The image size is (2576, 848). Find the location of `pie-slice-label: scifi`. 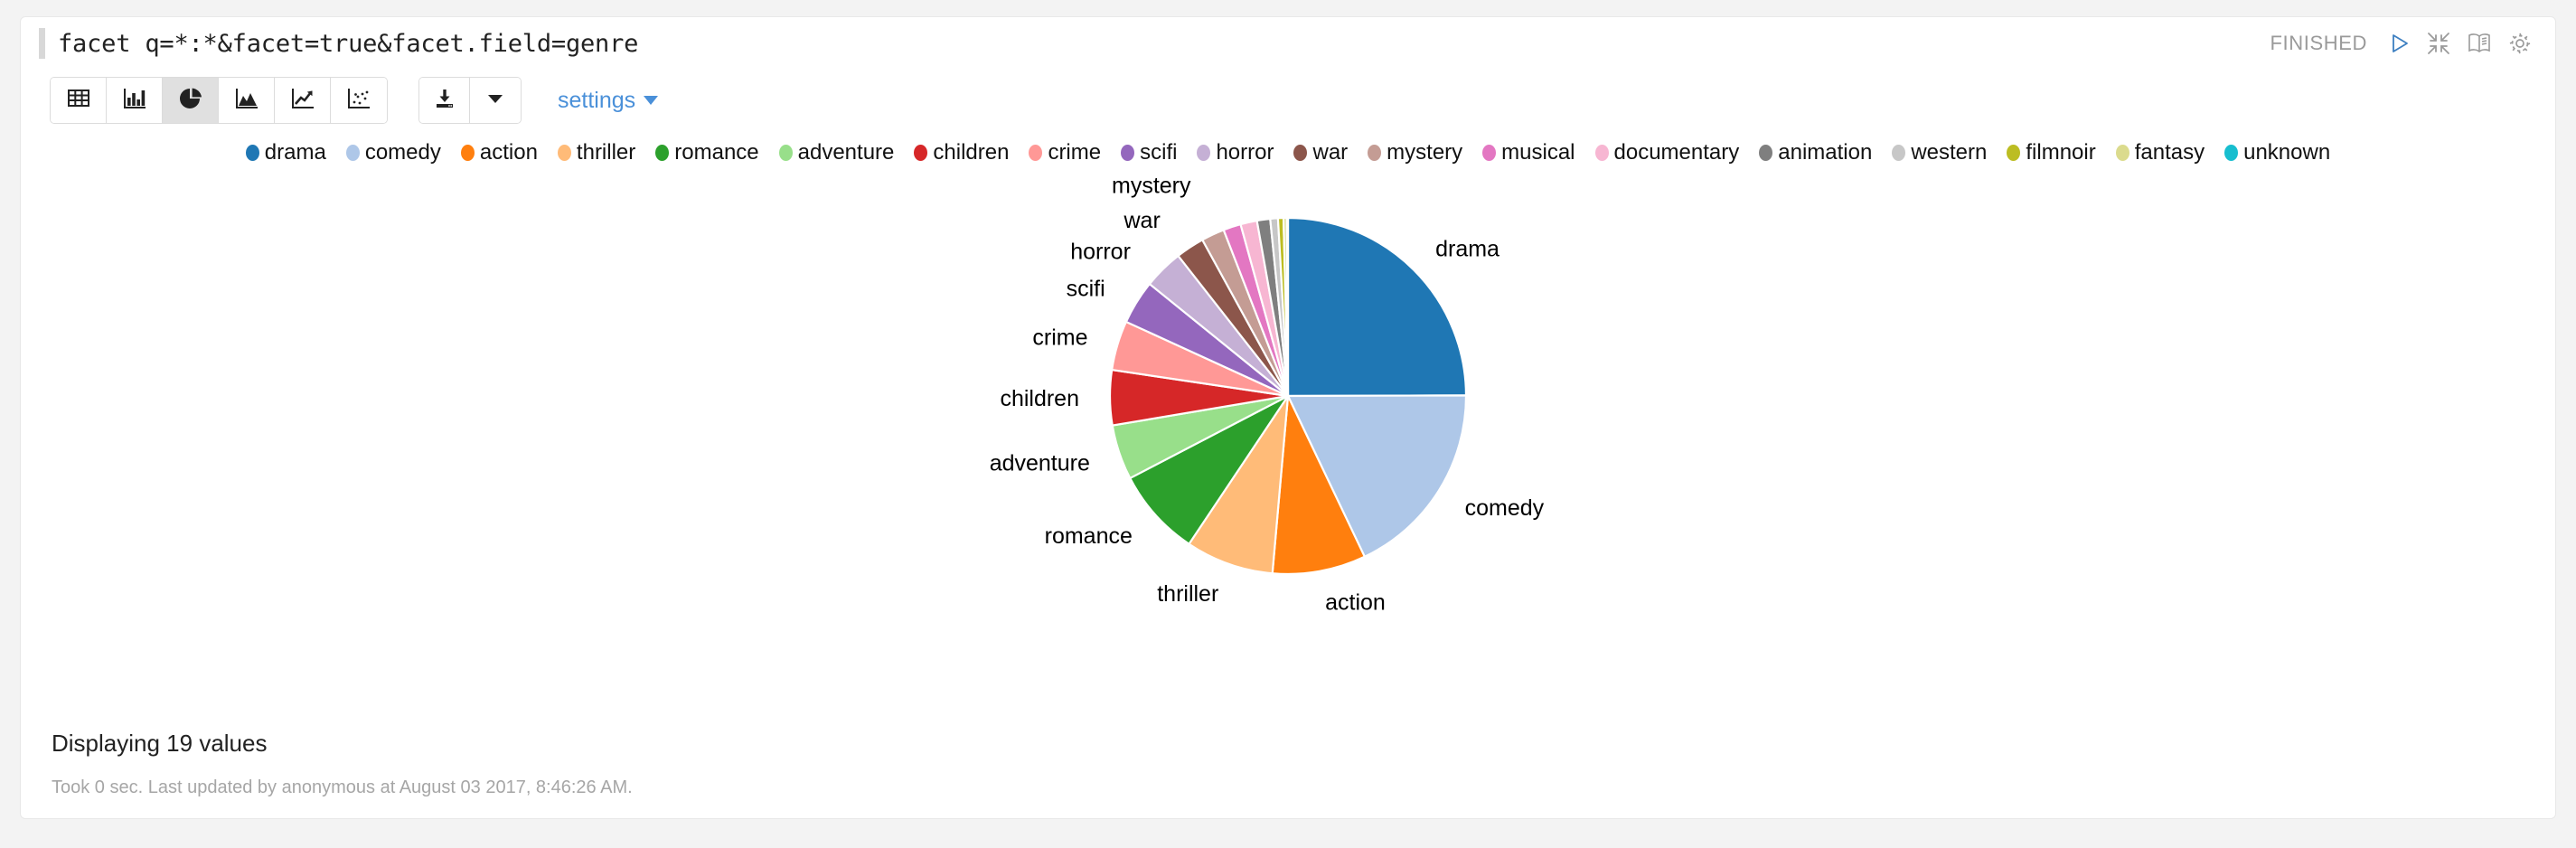

pie-slice-label: scifi is located at coordinates (1086, 288).